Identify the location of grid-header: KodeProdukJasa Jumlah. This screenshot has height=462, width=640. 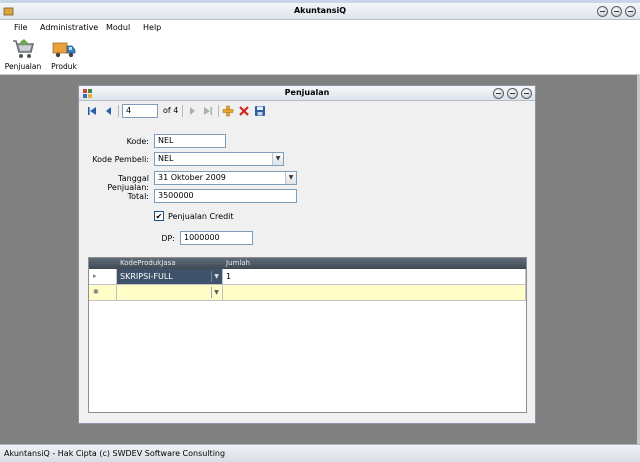
(307, 263).